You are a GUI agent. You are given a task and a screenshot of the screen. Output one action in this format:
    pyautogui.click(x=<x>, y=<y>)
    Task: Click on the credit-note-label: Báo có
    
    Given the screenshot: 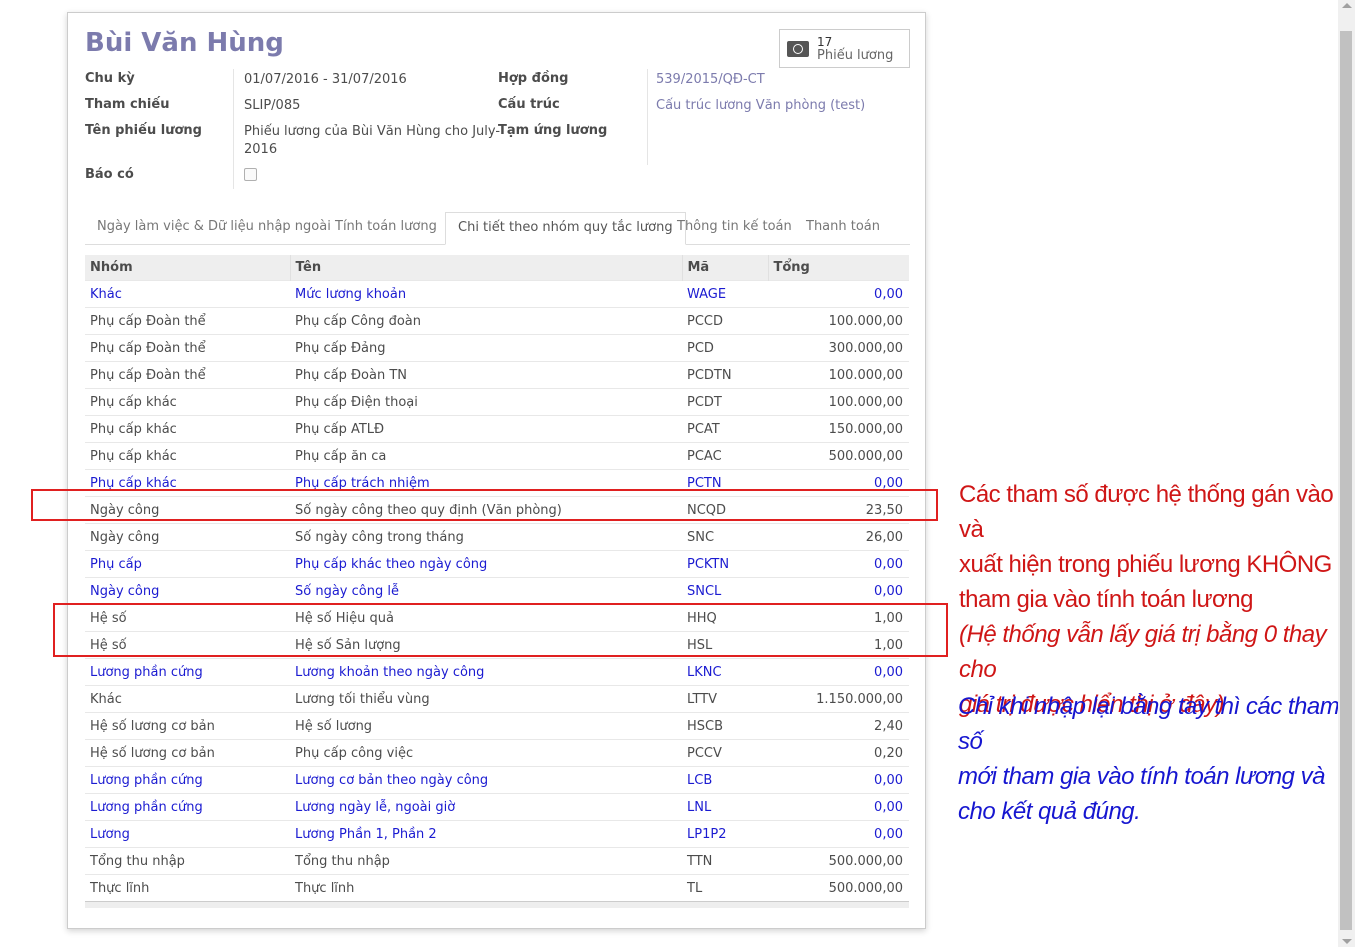 What is the action you would take?
    pyautogui.click(x=109, y=174)
    